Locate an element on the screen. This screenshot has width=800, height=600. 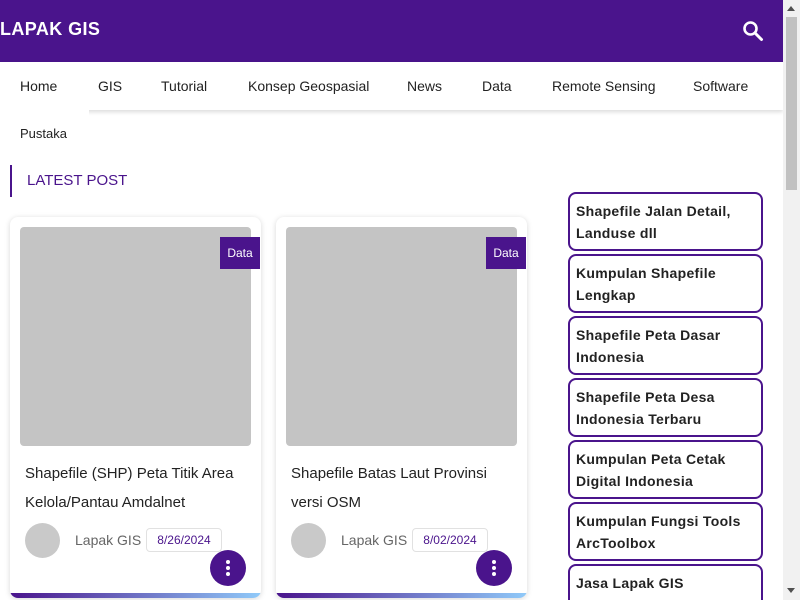
sidebar-link: Kumpulan Fungsi Tools ArcToolbox is located at coordinates (665, 531).